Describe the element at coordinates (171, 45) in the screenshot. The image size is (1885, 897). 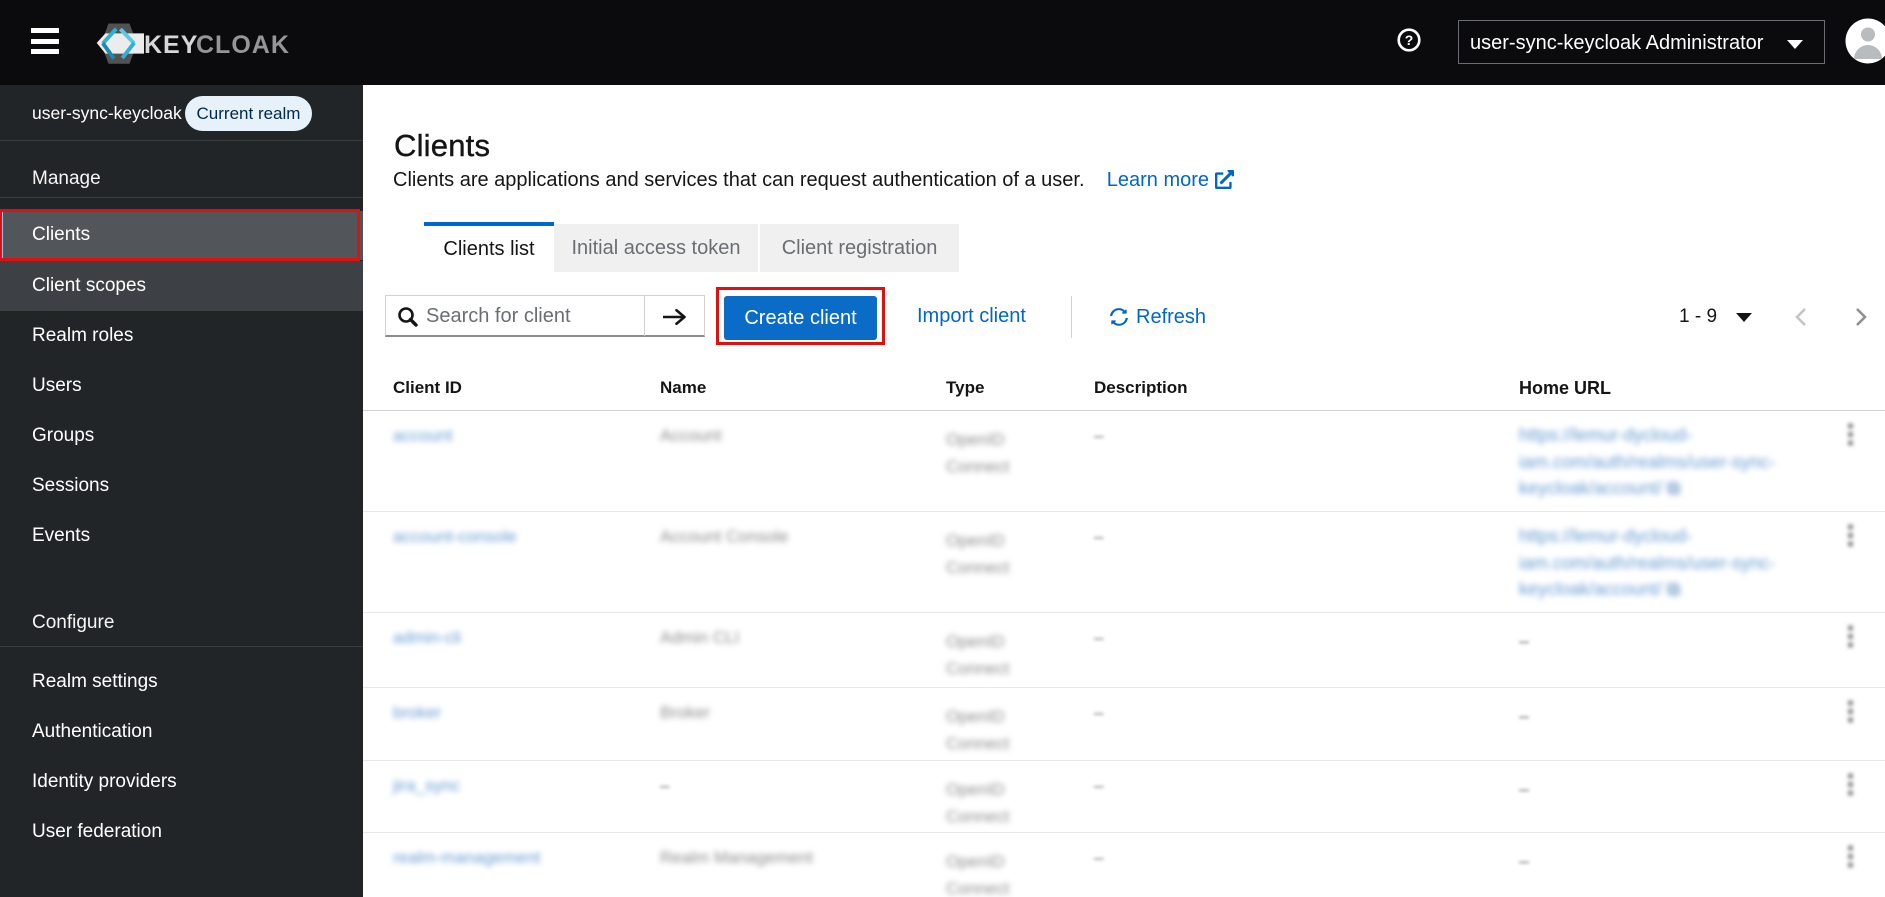
I see `svg-text: KEY` at that location.